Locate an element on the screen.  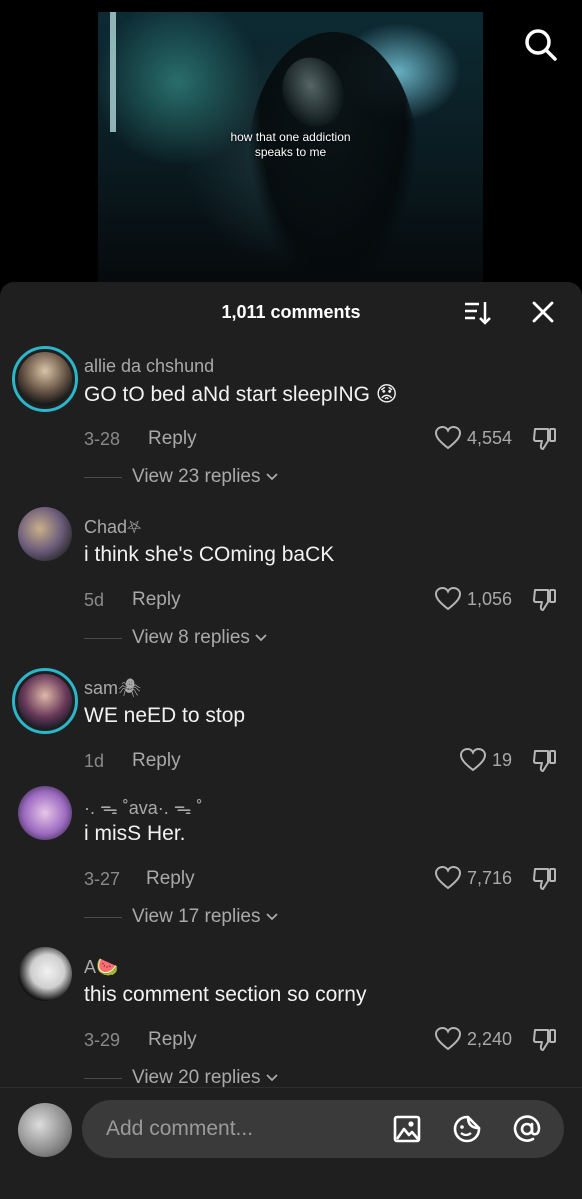
close-icon is located at coordinates (543, 312).